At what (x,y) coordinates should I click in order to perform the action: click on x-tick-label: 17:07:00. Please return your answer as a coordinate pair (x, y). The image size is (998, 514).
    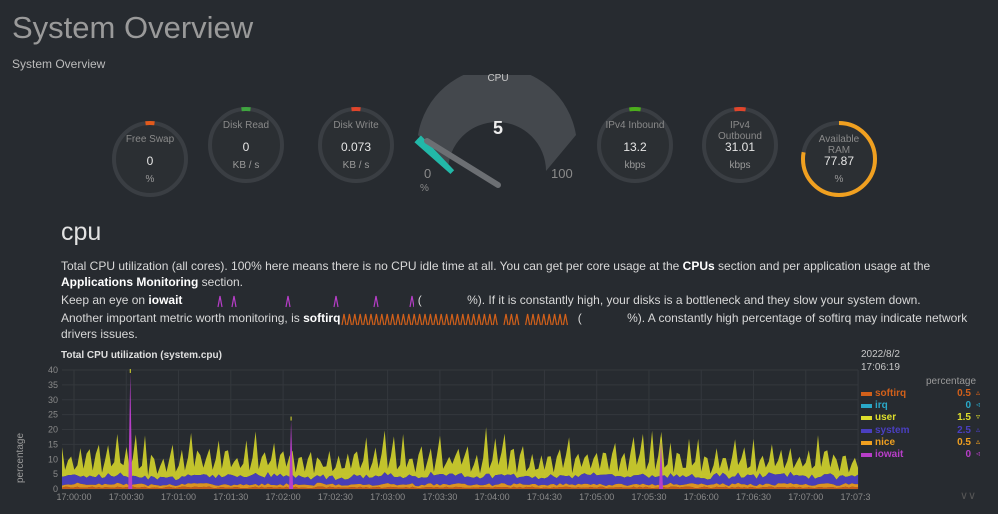
    Looking at the image, I should click on (805, 497).